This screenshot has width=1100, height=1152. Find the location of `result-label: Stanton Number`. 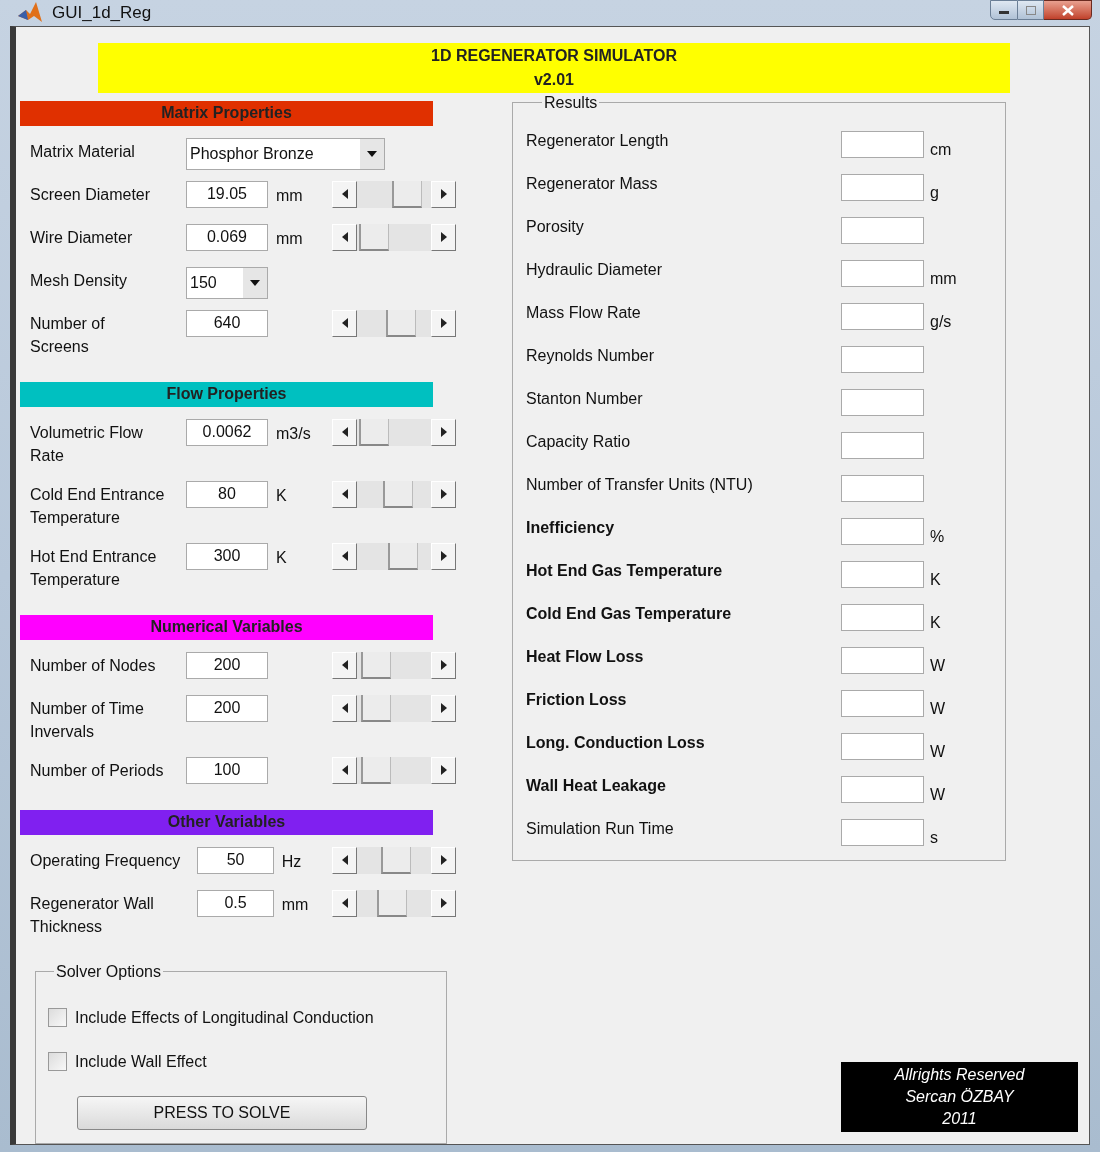

result-label: Stanton Number is located at coordinates (585, 398).